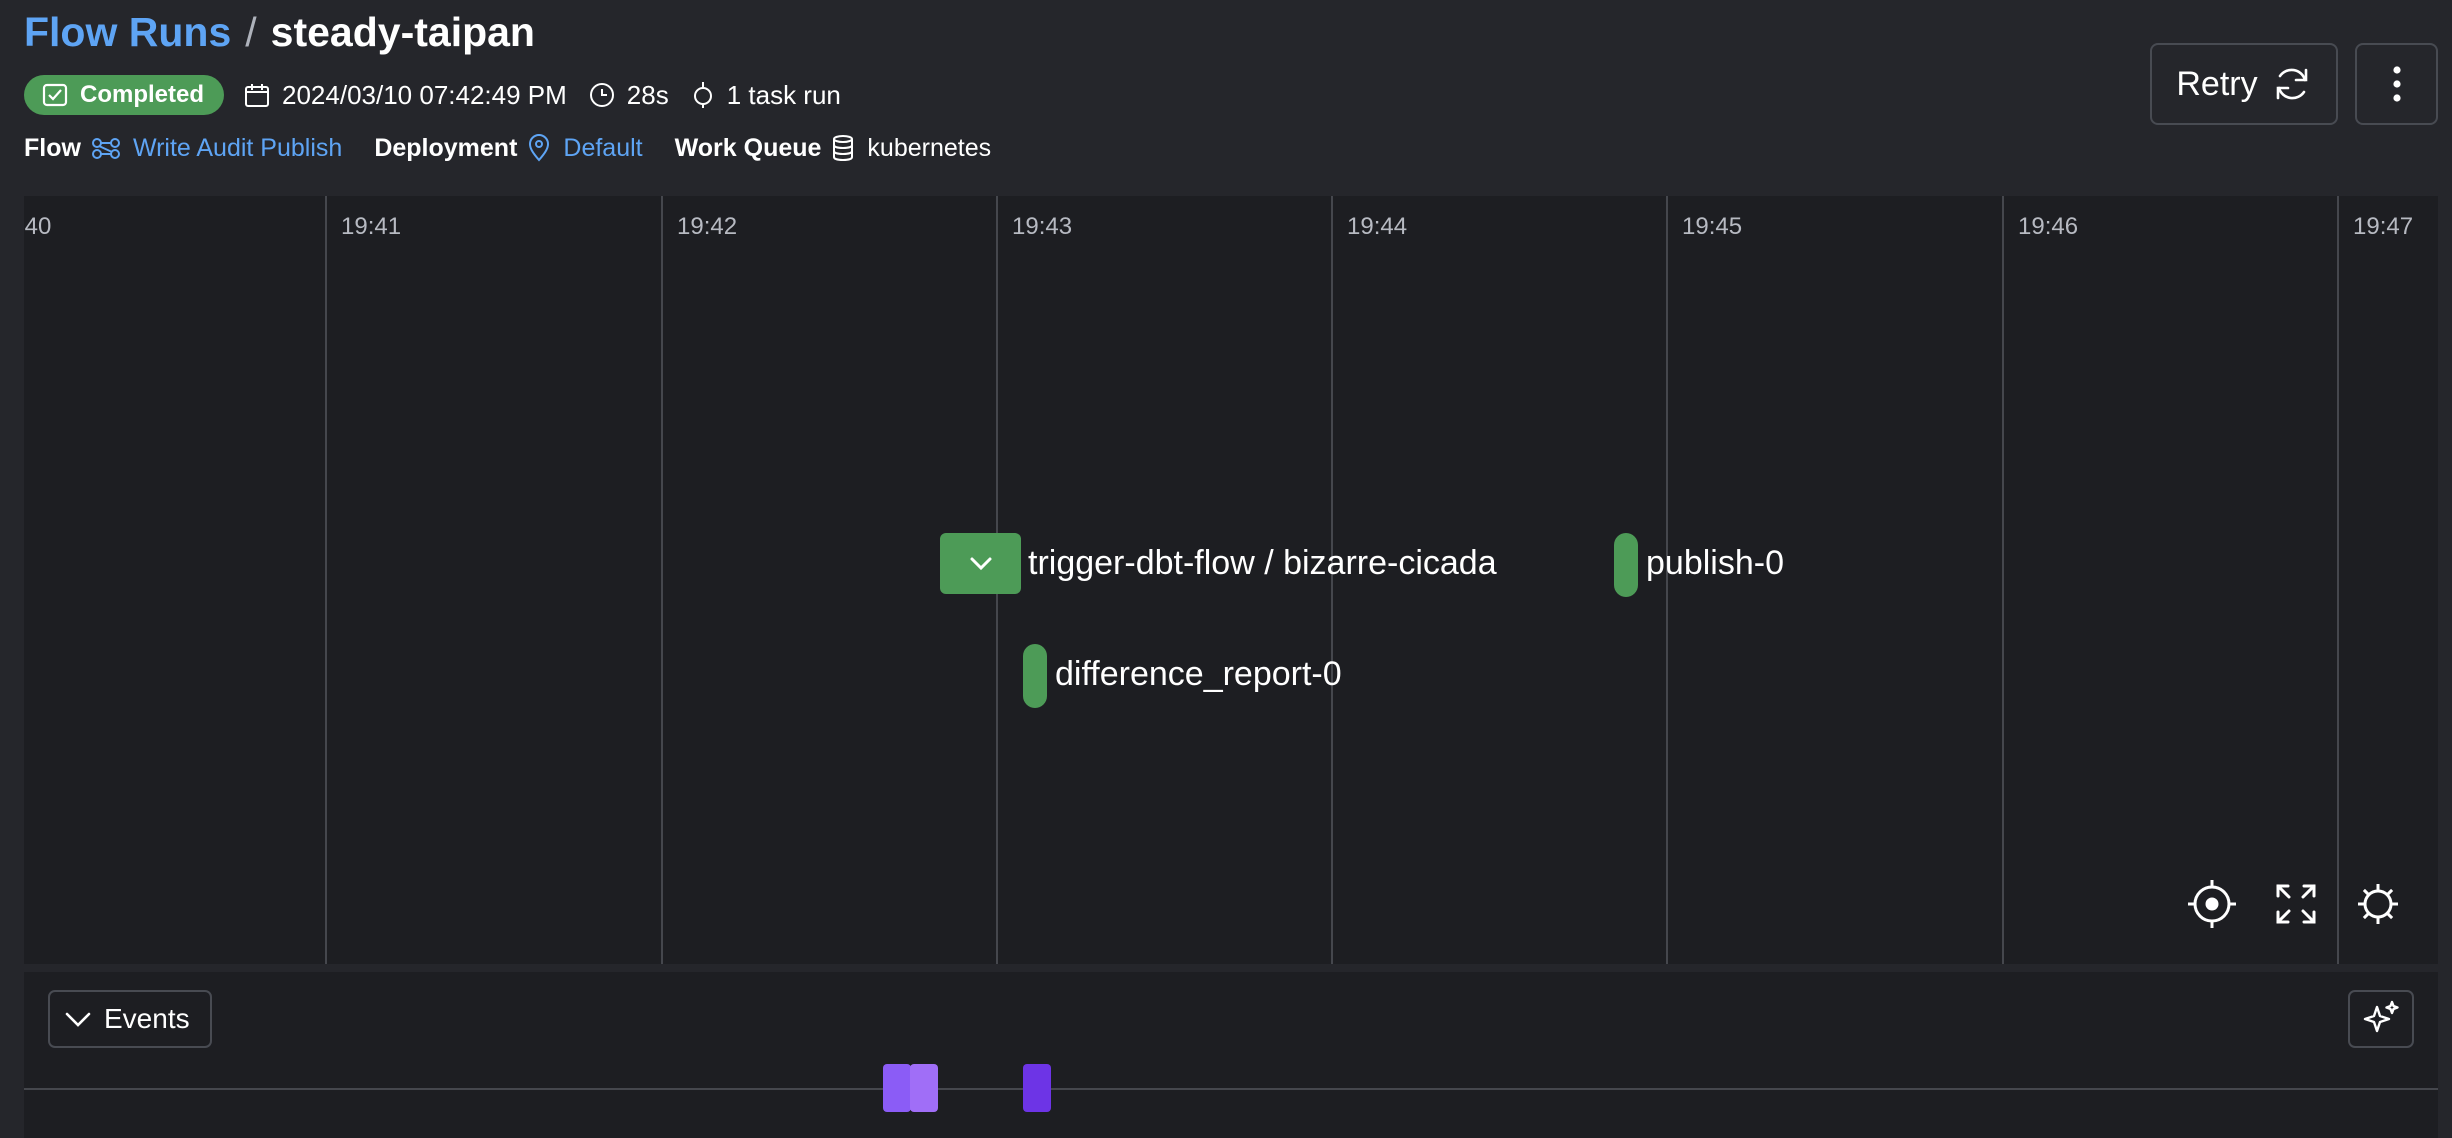 The height and width of the screenshot is (1138, 2452). I want to click on breadcrumb: Flow Runs / steady-taipan, so click(279, 32).